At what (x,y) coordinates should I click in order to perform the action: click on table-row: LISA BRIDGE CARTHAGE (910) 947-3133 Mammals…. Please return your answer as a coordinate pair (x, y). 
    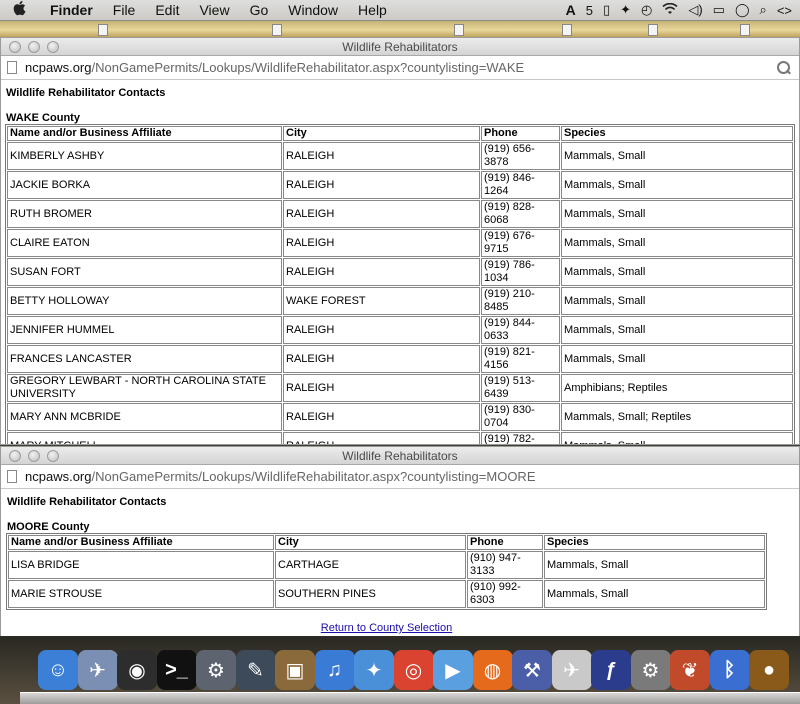
    Looking at the image, I should click on (386, 565).